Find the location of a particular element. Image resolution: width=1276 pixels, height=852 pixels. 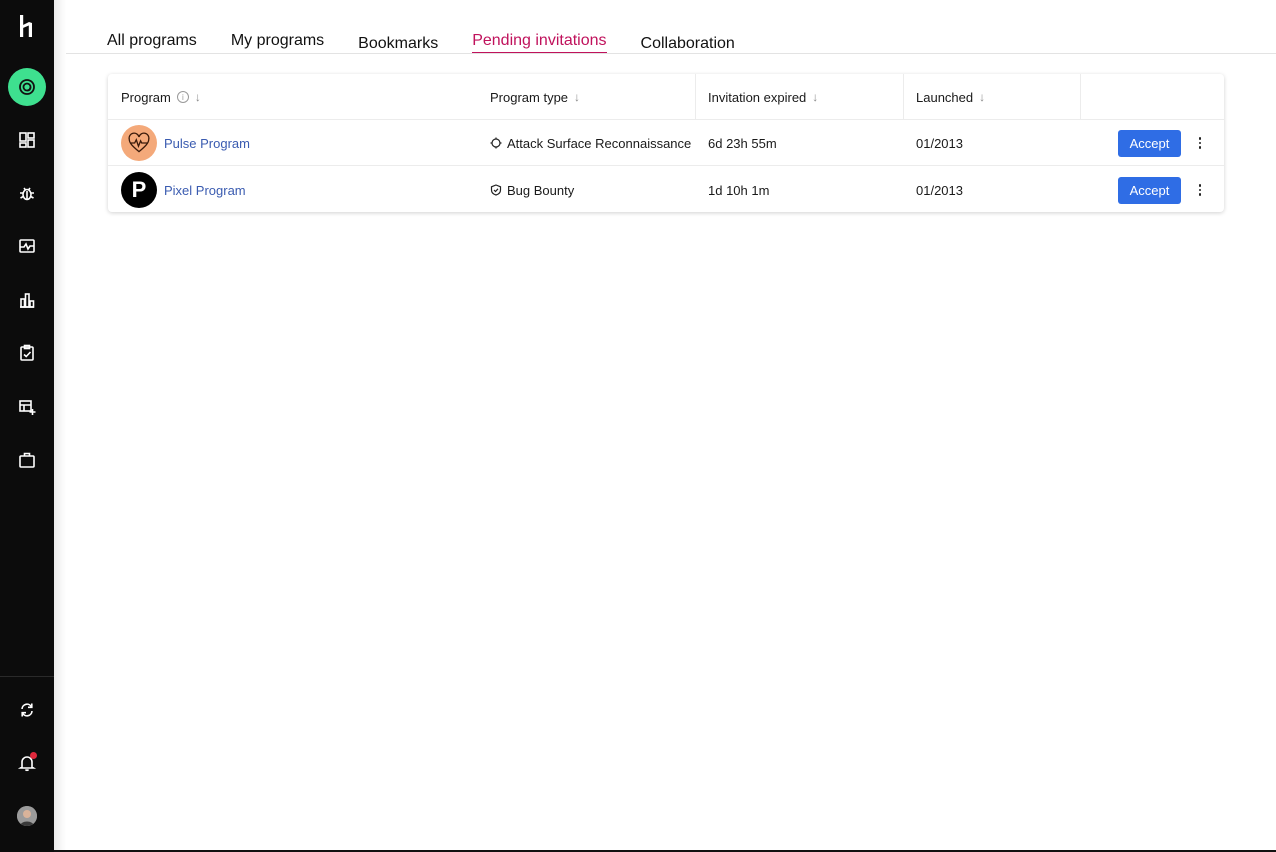

column-label: Program is located at coordinates (146, 97).